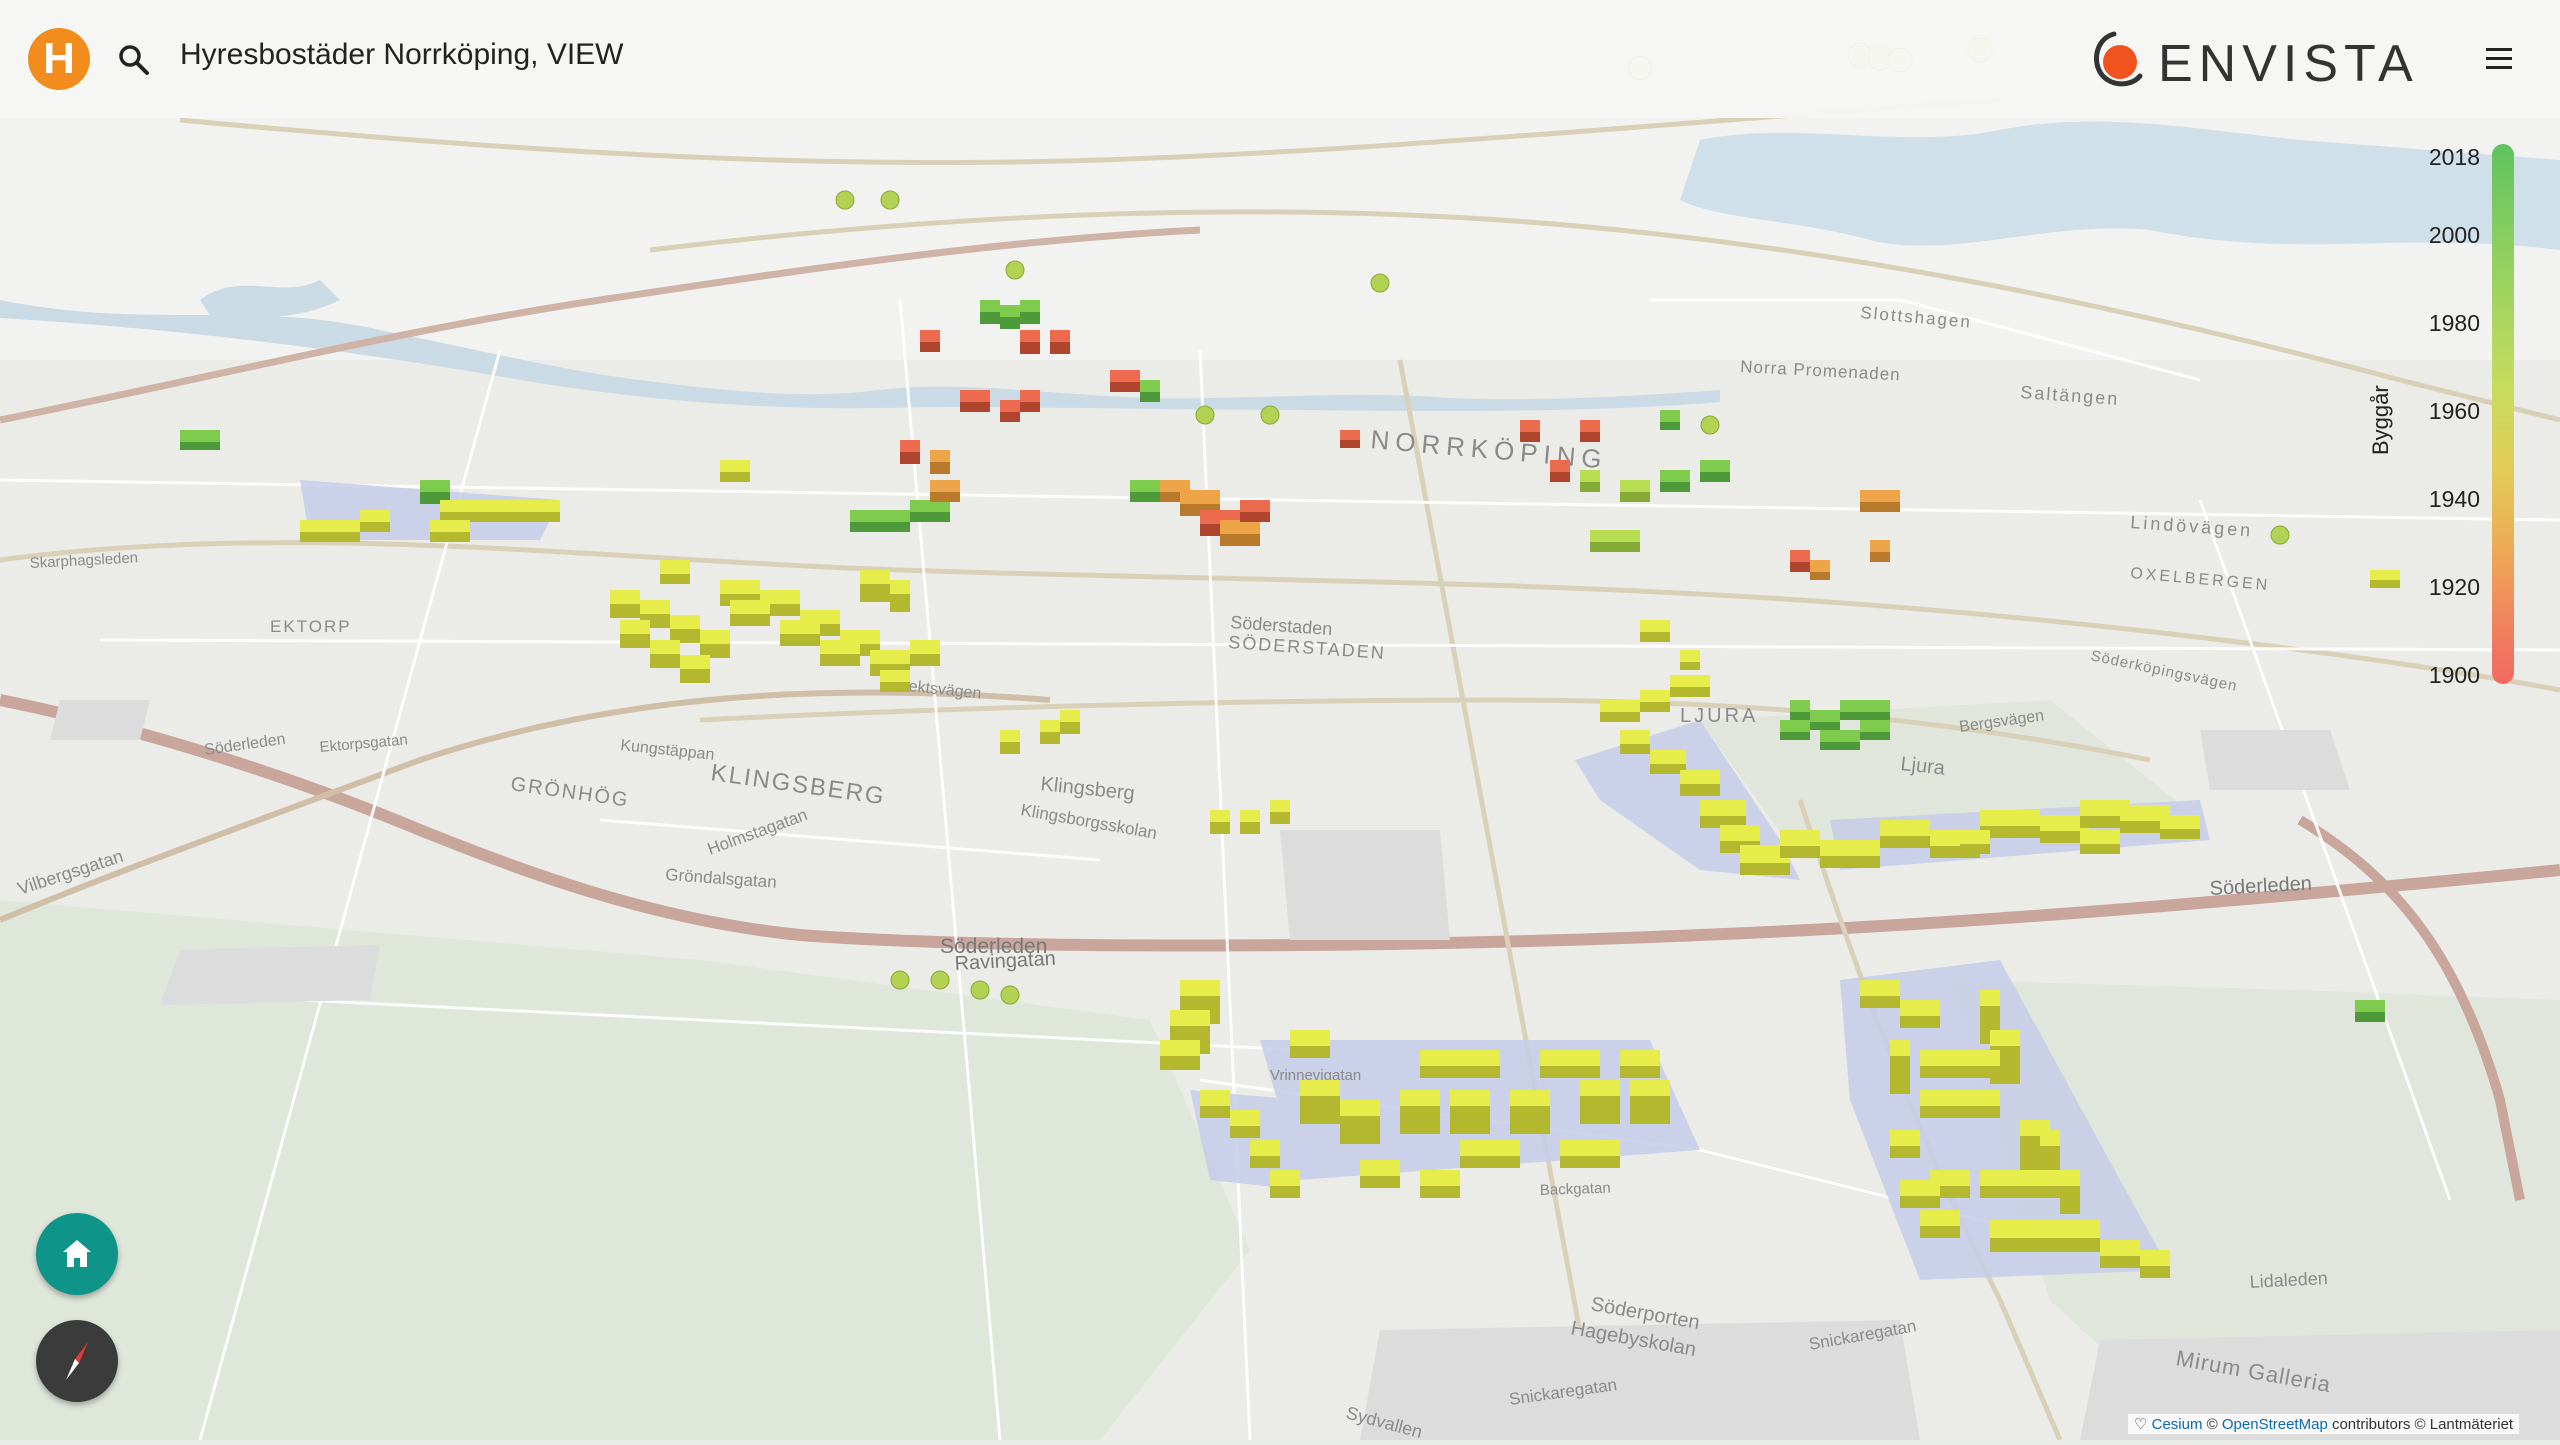  I want to click on search-icon, so click(134, 60).